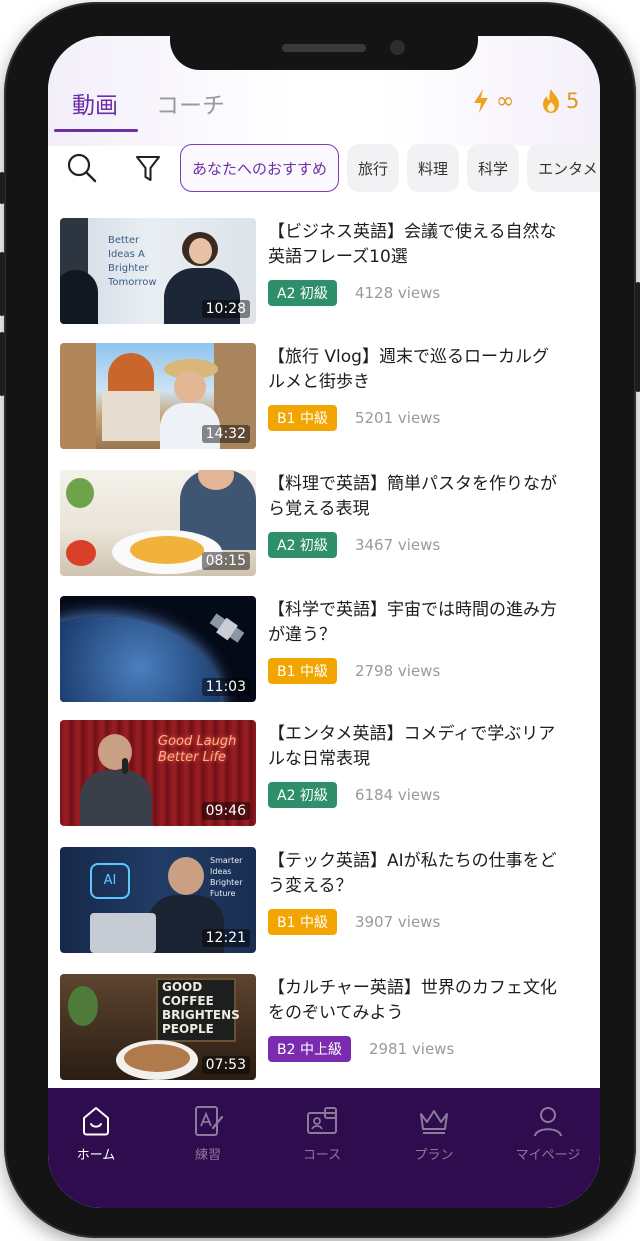 Image resolution: width=640 pixels, height=1241 pixels. What do you see at coordinates (148, 169) in the screenshot?
I see `funnel-icon` at bounding box center [148, 169].